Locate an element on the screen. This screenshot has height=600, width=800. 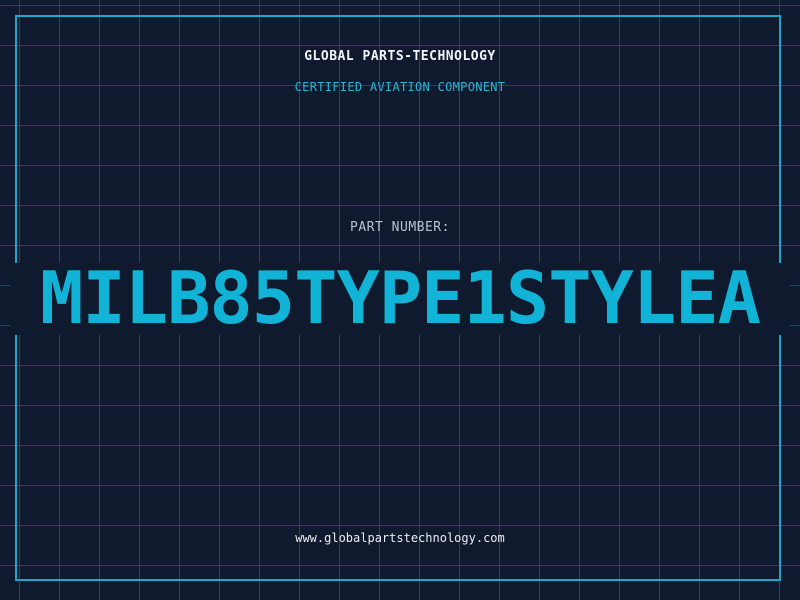
website-url: www.globalpartstechnology.com is located at coordinates (400, 538).